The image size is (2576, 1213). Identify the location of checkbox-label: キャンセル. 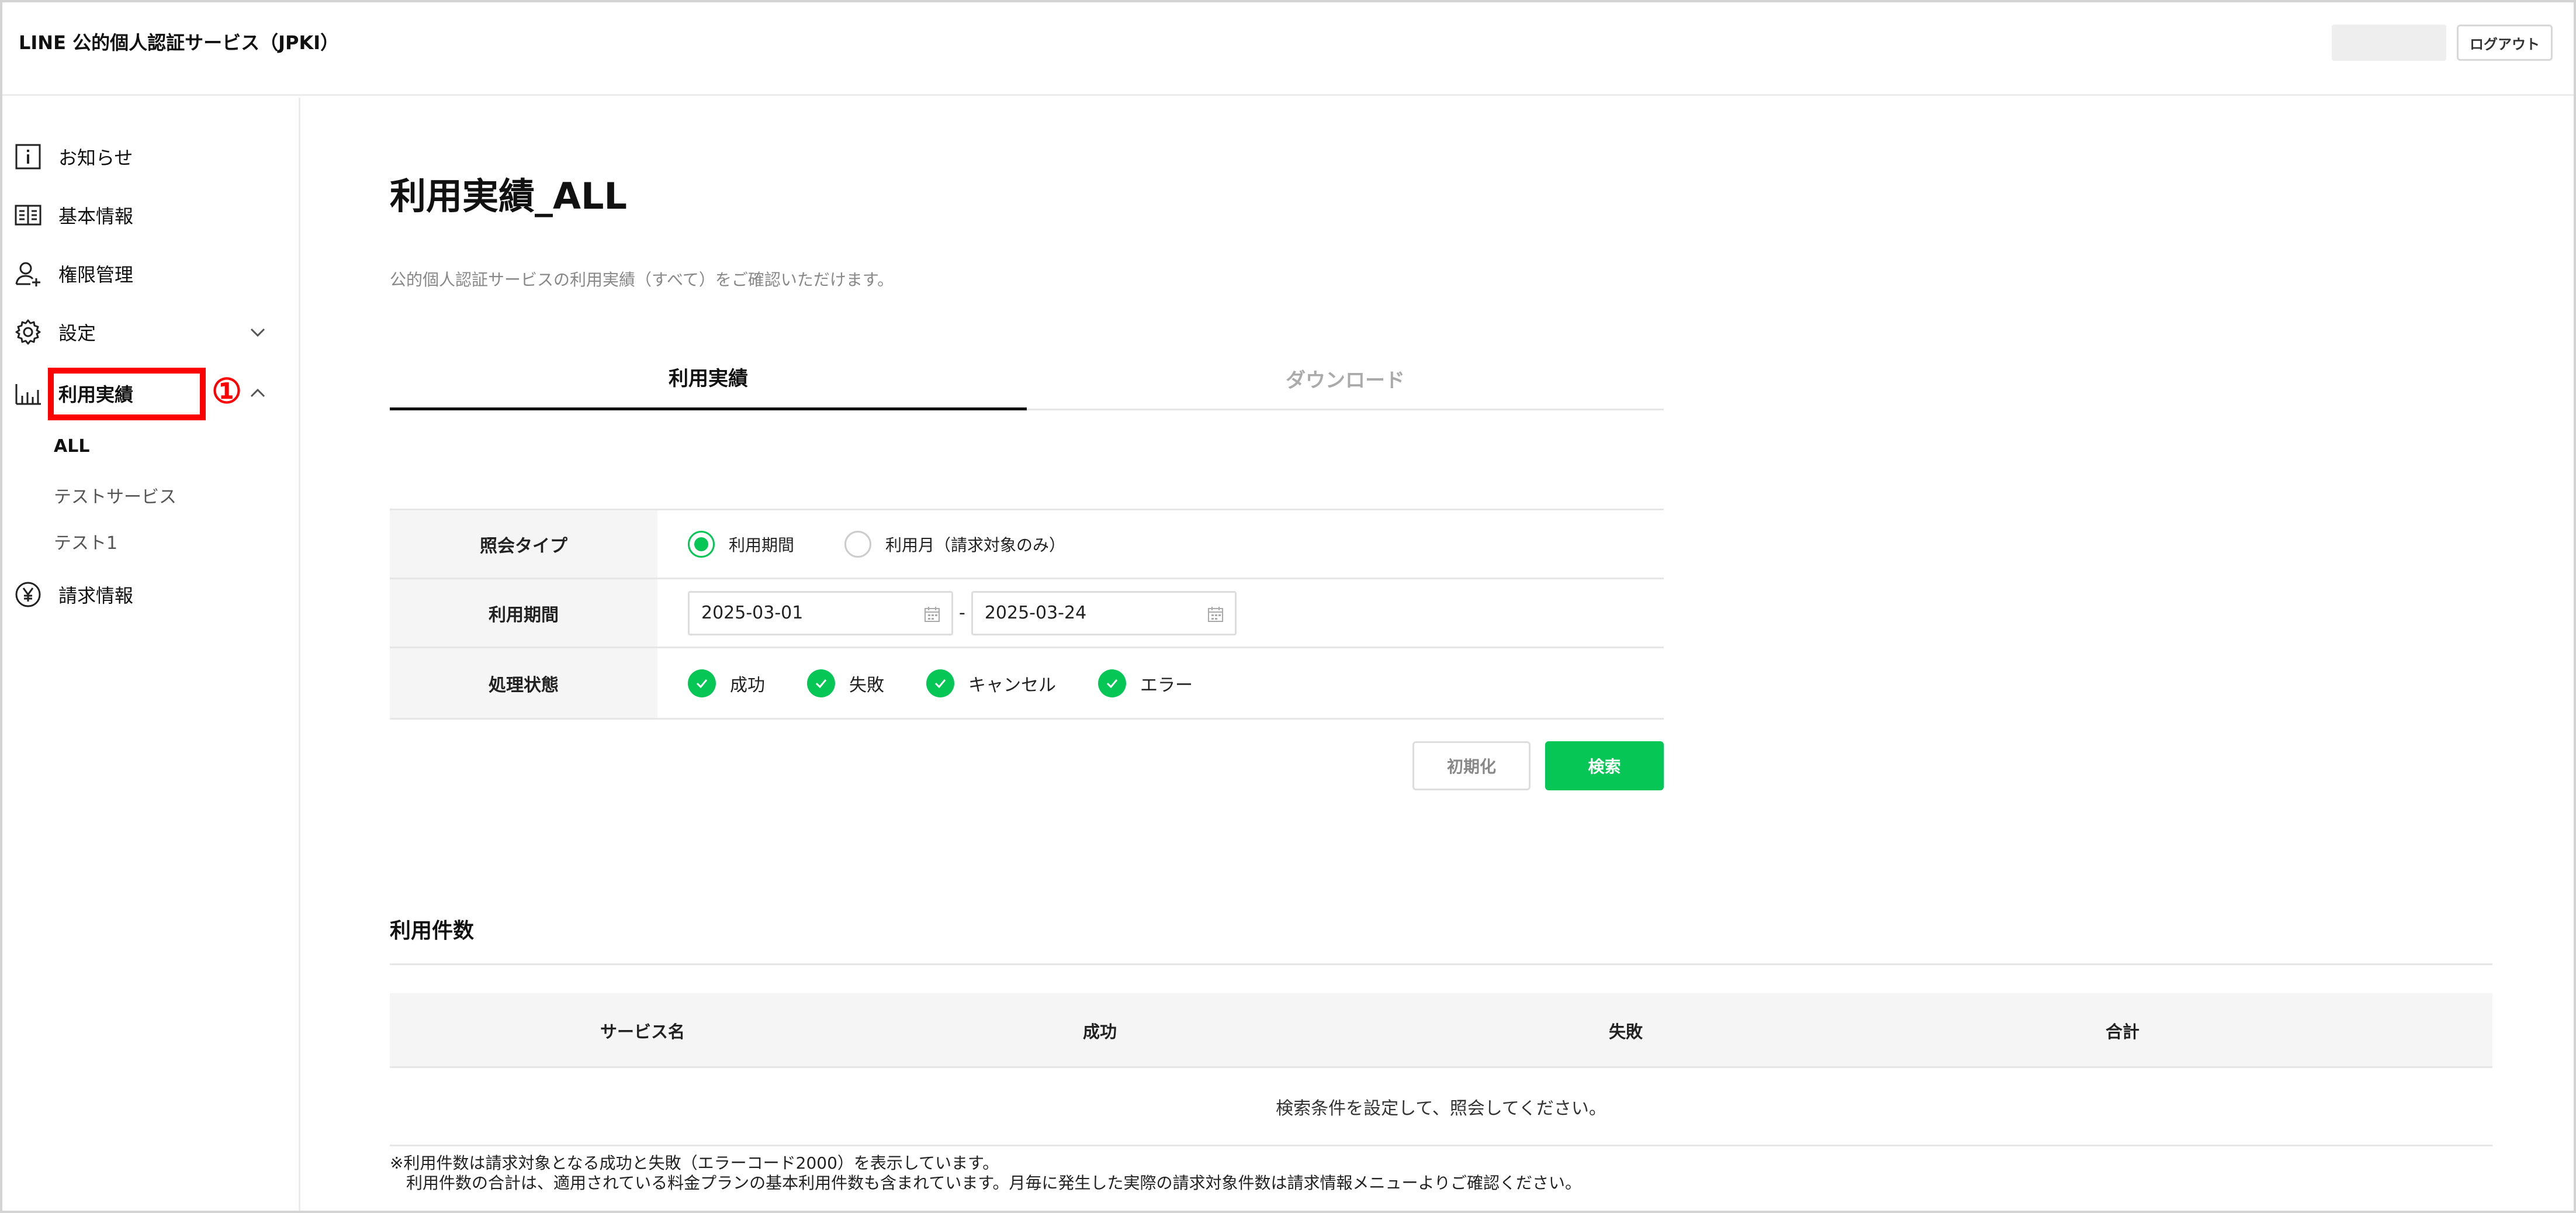
(1012, 685).